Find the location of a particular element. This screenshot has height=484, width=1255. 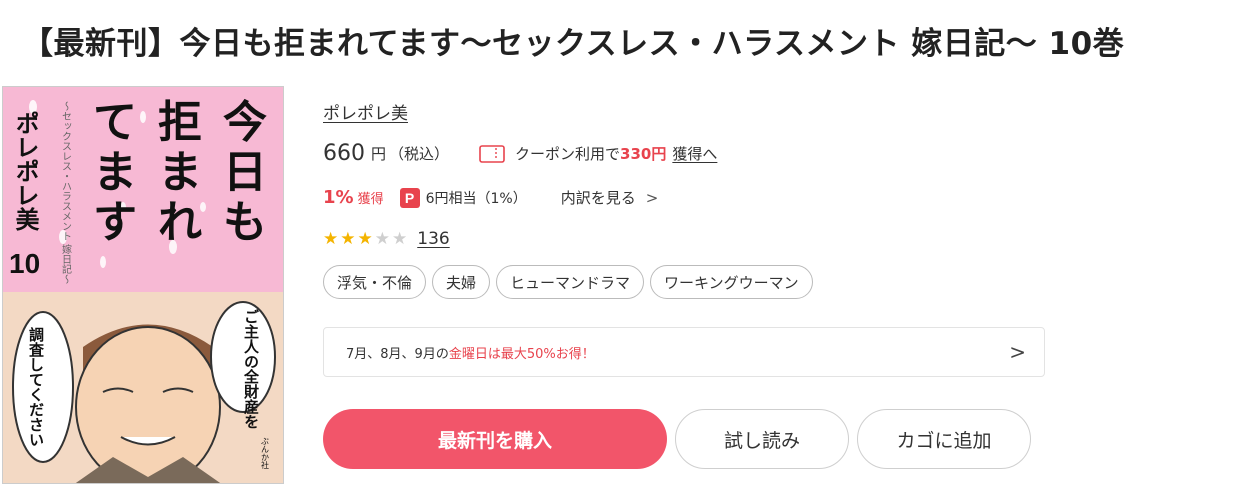

buy-latest-button: 最新刊を購入 is located at coordinates (495, 439).